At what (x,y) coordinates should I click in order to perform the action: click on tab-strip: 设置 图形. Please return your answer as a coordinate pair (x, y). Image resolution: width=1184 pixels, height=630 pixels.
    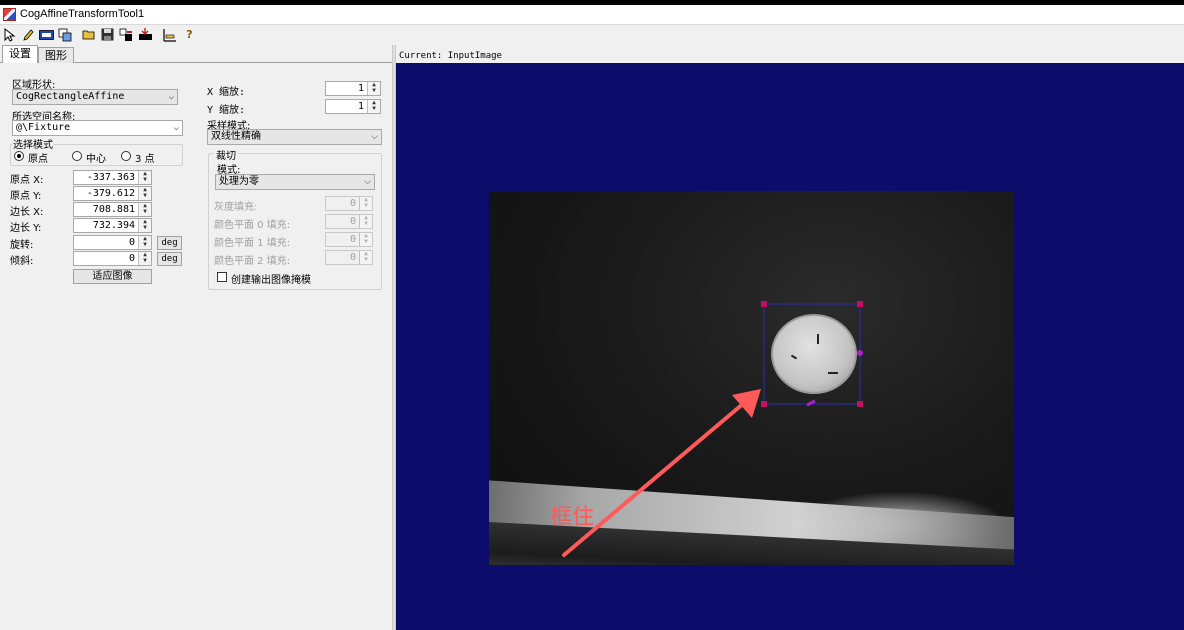
    Looking at the image, I should click on (196, 54).